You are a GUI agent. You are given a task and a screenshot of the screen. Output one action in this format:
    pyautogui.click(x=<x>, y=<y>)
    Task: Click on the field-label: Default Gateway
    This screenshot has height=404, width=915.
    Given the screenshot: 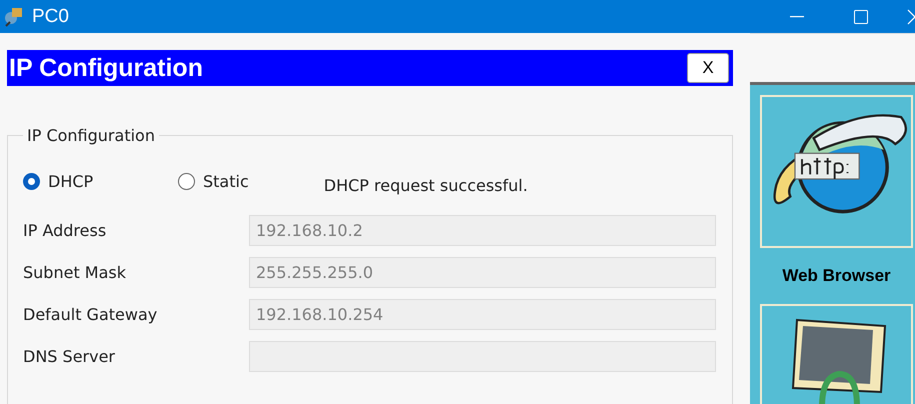 What is the action you would take?
    pyautogui.click(x=90, y=314)
    